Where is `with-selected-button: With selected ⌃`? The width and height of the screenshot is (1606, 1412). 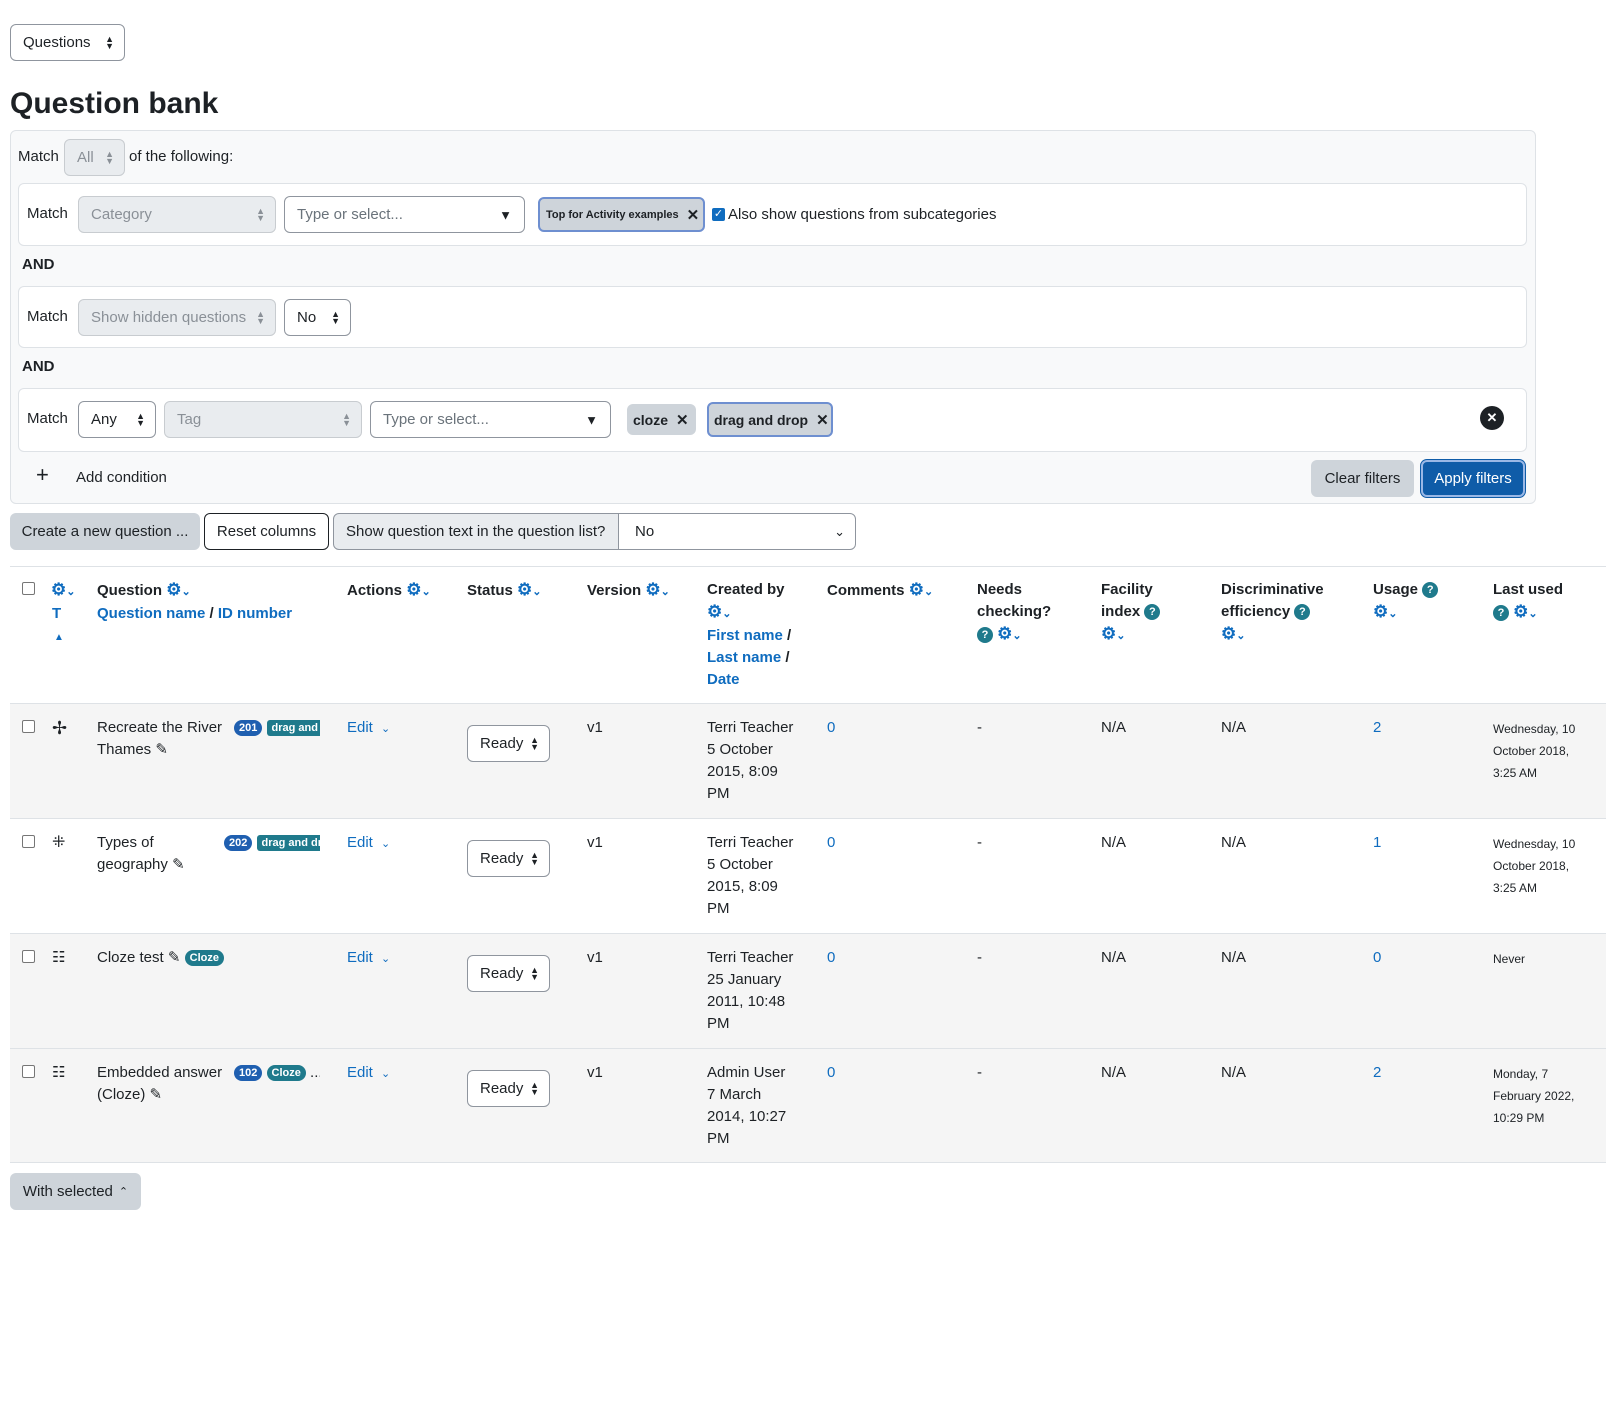 with-selected-button: With selected ⌃ is located at coordinates (75, 1191).